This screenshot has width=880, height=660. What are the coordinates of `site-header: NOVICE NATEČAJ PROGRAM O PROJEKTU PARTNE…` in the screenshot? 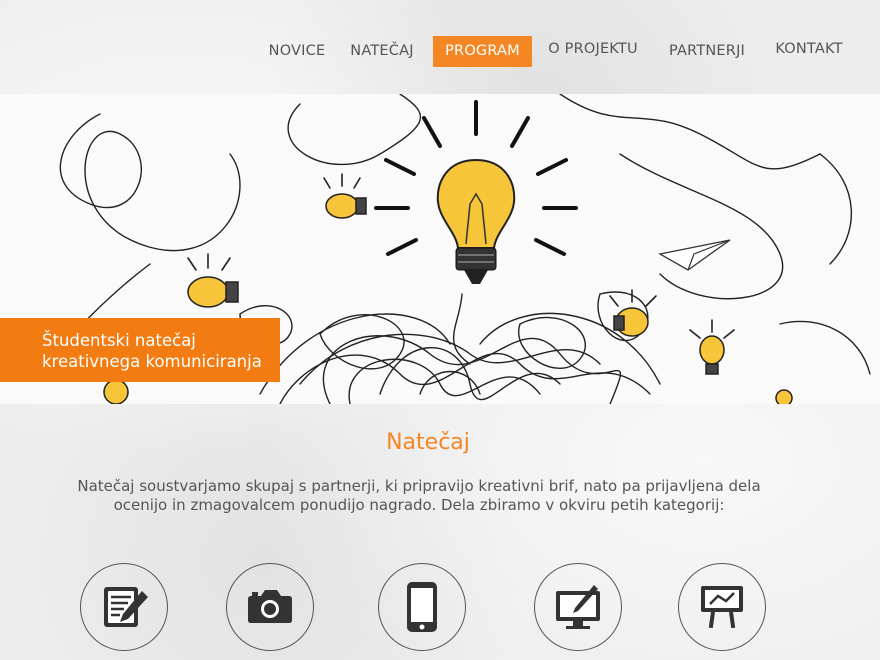 It's located at (440, 47).